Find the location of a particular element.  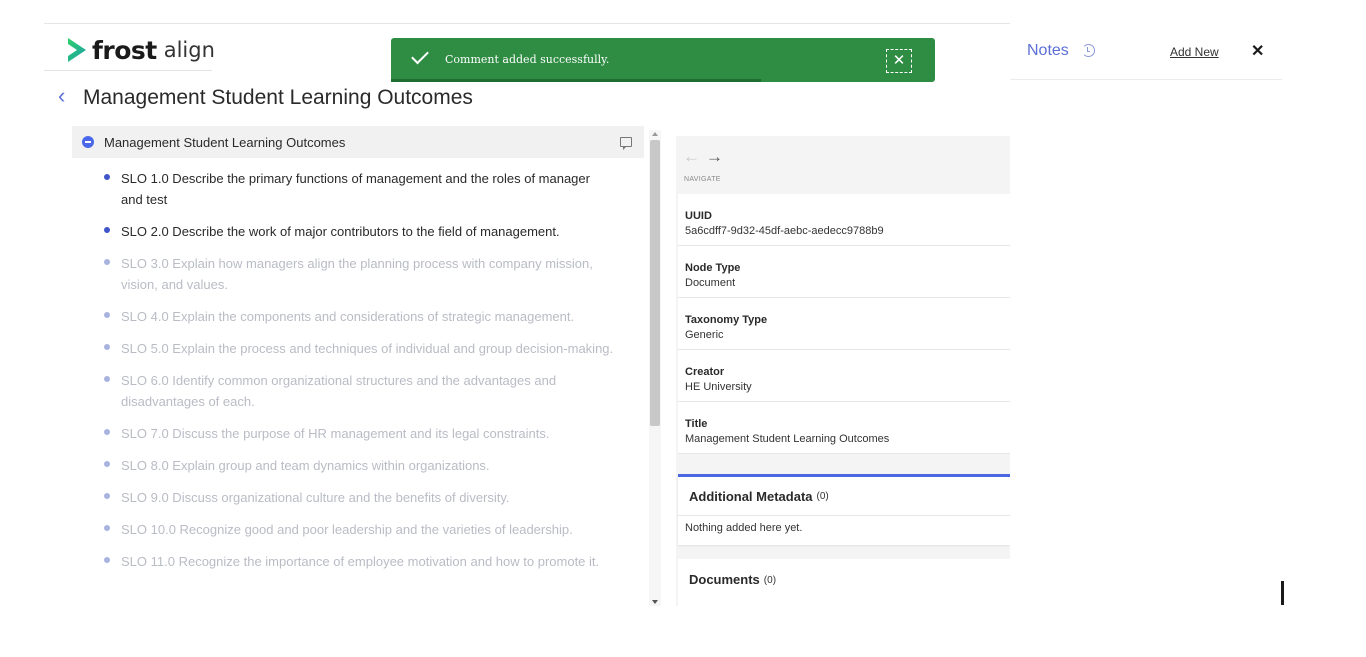

metadata-field: Taxonomy Type Generic is located at coordinates (844, 324).